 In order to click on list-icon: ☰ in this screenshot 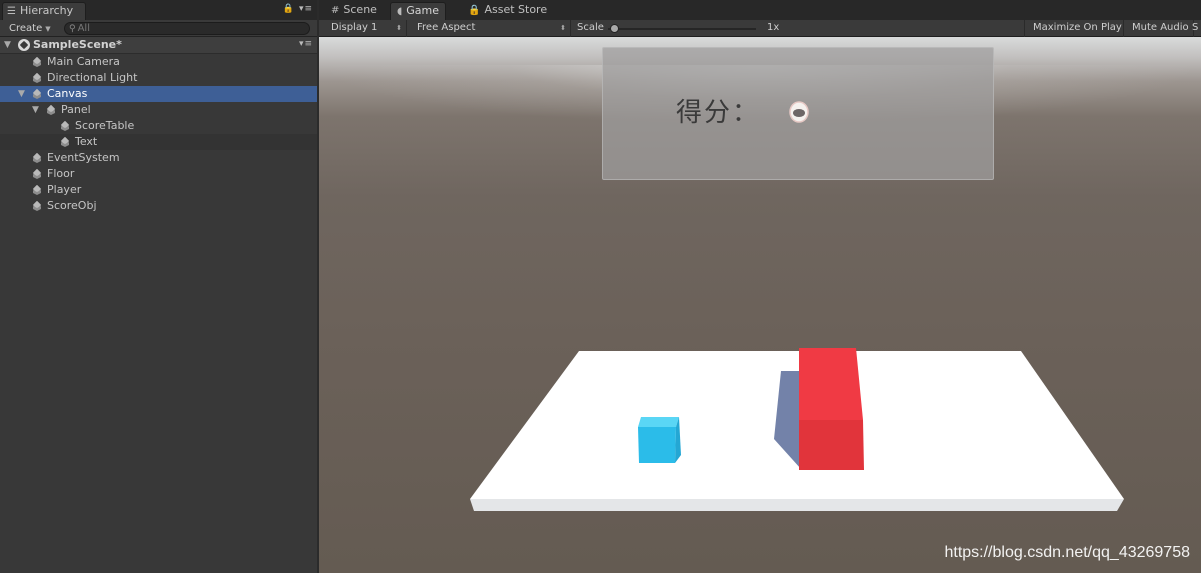, I will do `click(11, 11)`.